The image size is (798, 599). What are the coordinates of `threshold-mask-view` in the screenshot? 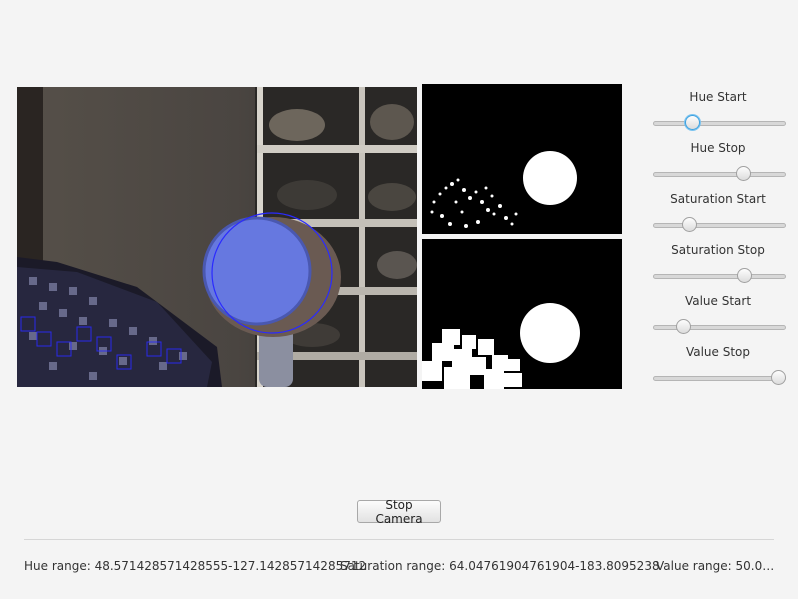 It's located at (522, 159).